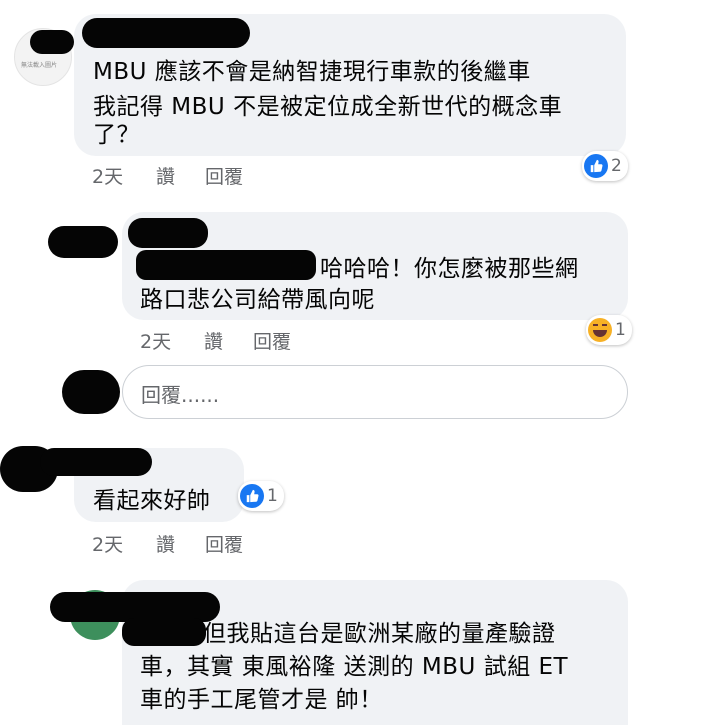 Image resolution: width=720 pixels, height=725 pixels. I want to click on reaction-count: 2, so click(616, 166).